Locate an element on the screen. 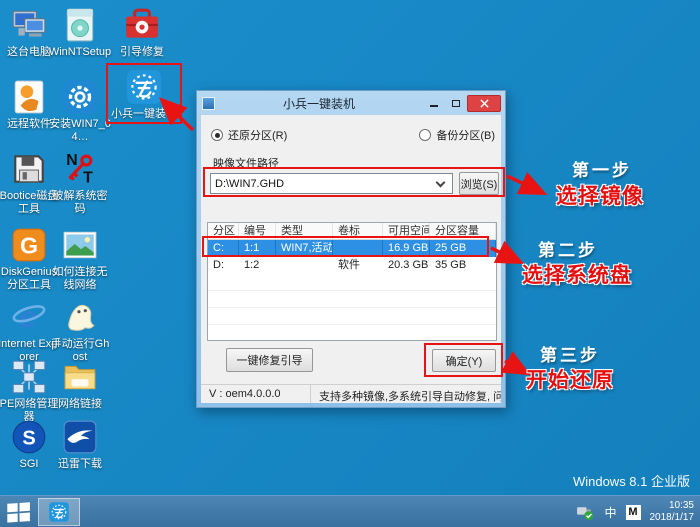 This screenshot has width=700, height=527. step3-label: 第三步 is located at coordinates (570, 355).